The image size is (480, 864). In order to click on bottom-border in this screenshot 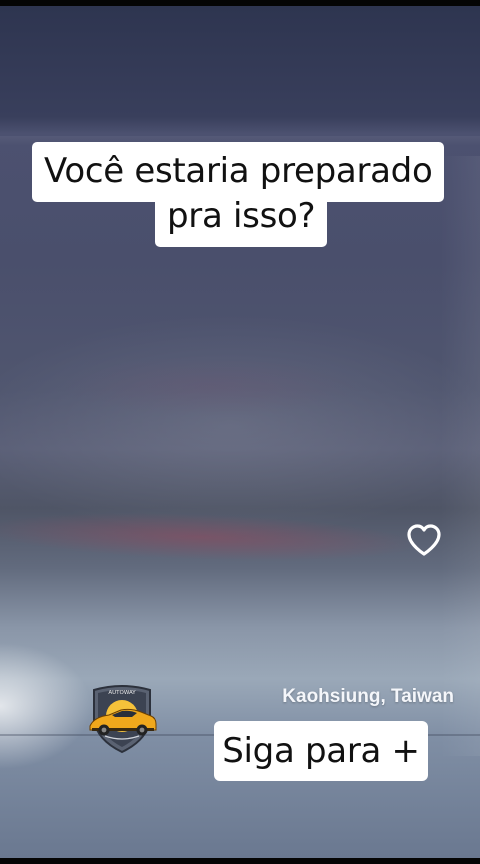, I will do `click(240, 861)`.